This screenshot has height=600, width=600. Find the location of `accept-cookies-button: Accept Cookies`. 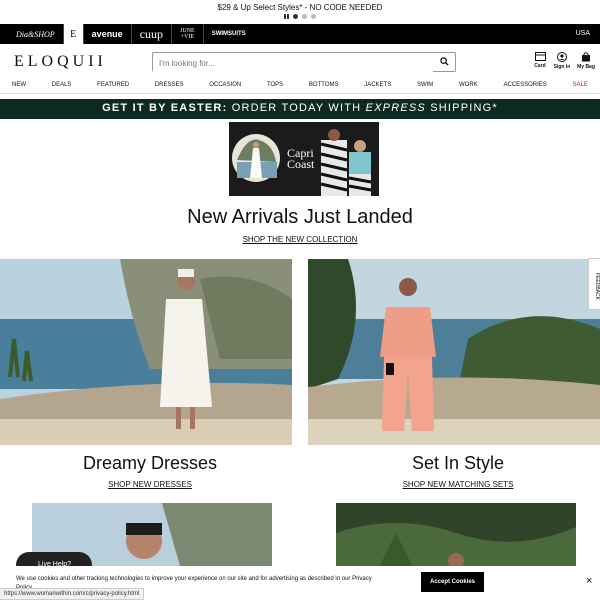

accept-cookies-button: Accept Cookies is located at coordinates (452, 582).